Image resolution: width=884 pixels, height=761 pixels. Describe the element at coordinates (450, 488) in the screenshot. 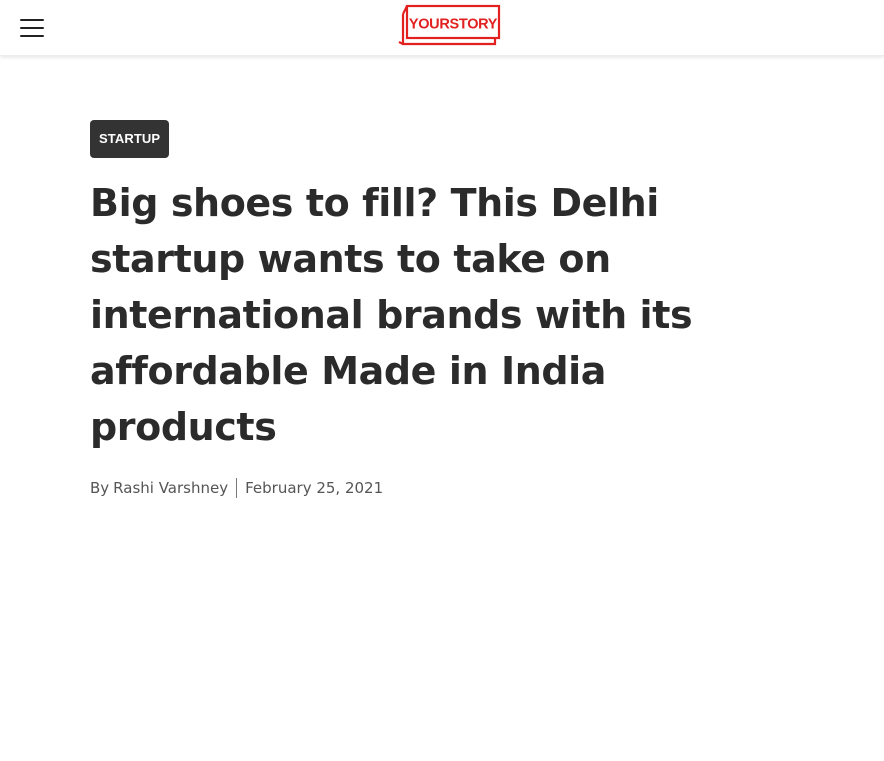

I see `byline: By Rashi Varshney February 25, 2021` at that location.